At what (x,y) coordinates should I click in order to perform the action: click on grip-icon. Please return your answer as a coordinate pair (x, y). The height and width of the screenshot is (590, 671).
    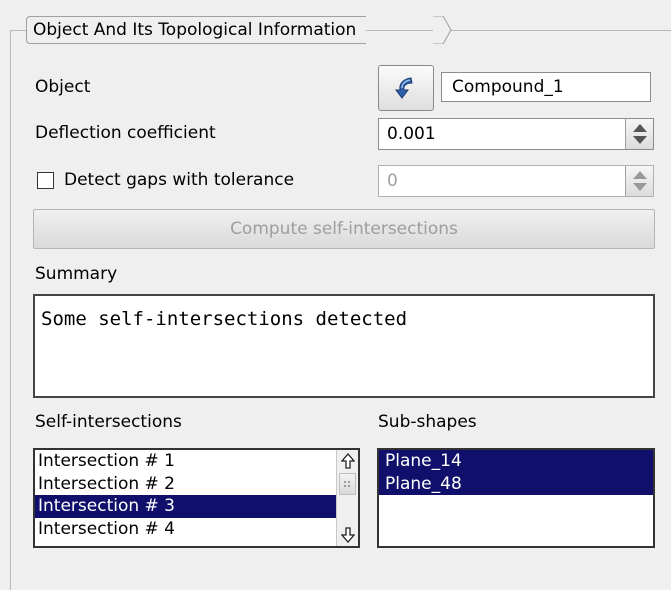
    Looking at the image, I should click on (347, 484).